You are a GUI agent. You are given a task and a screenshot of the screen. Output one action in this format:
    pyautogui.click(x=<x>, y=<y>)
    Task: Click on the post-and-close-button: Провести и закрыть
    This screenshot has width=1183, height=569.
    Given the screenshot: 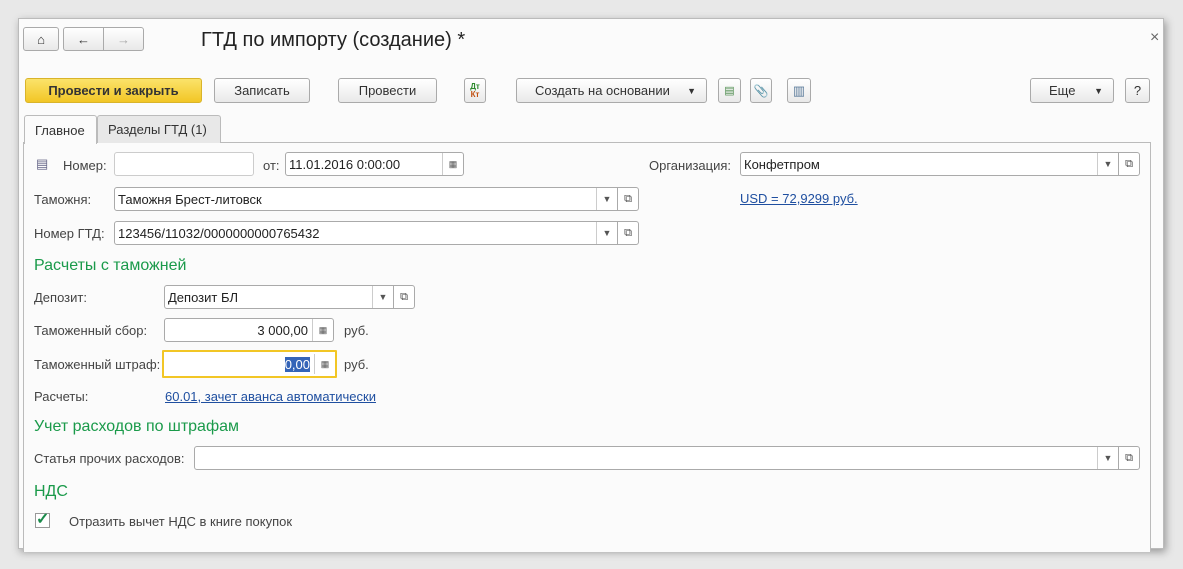 What is the action you would take?
    pyautogui.click(x=113, y=90)
    